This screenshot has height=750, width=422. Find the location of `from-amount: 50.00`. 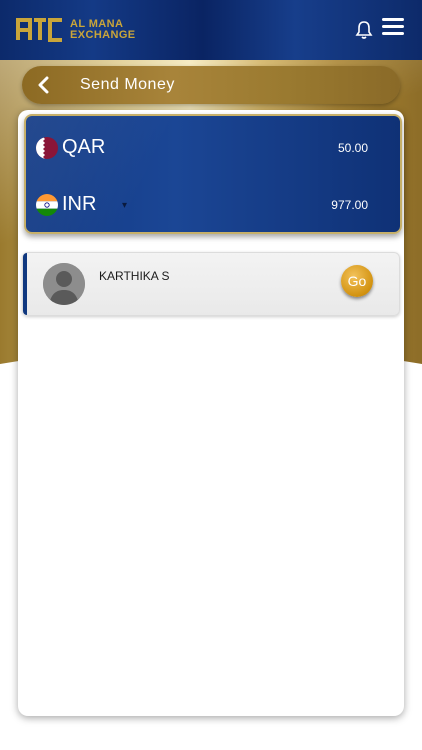

from-amount: 50.00 is located at coordinates (353, 148).